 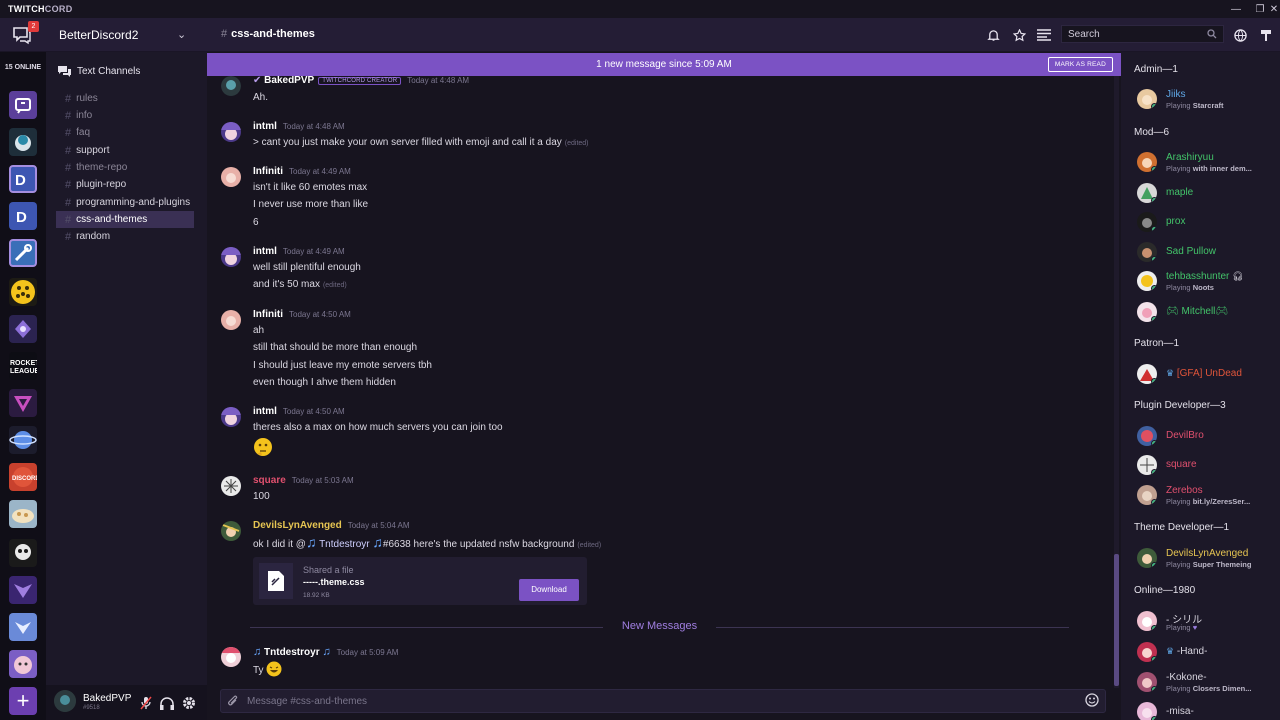 What do you see at coordinates (125, 219) in the screenshot?
I see `channel-item-css-and-themes: # css-and-themes` at bounding box center [125, 219].